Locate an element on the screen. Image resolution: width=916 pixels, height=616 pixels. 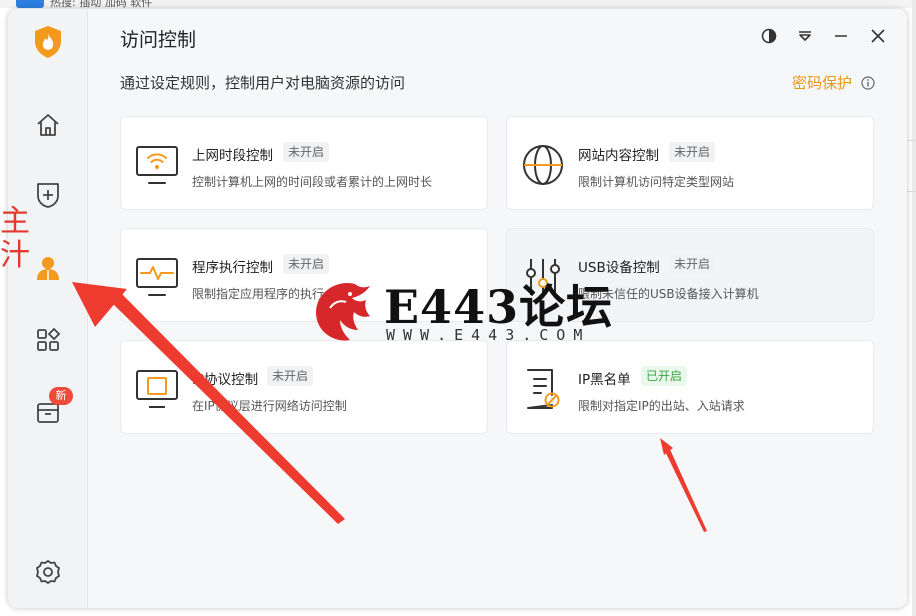
card-title: 上网时段控制 is located at coordinates (232, 156).